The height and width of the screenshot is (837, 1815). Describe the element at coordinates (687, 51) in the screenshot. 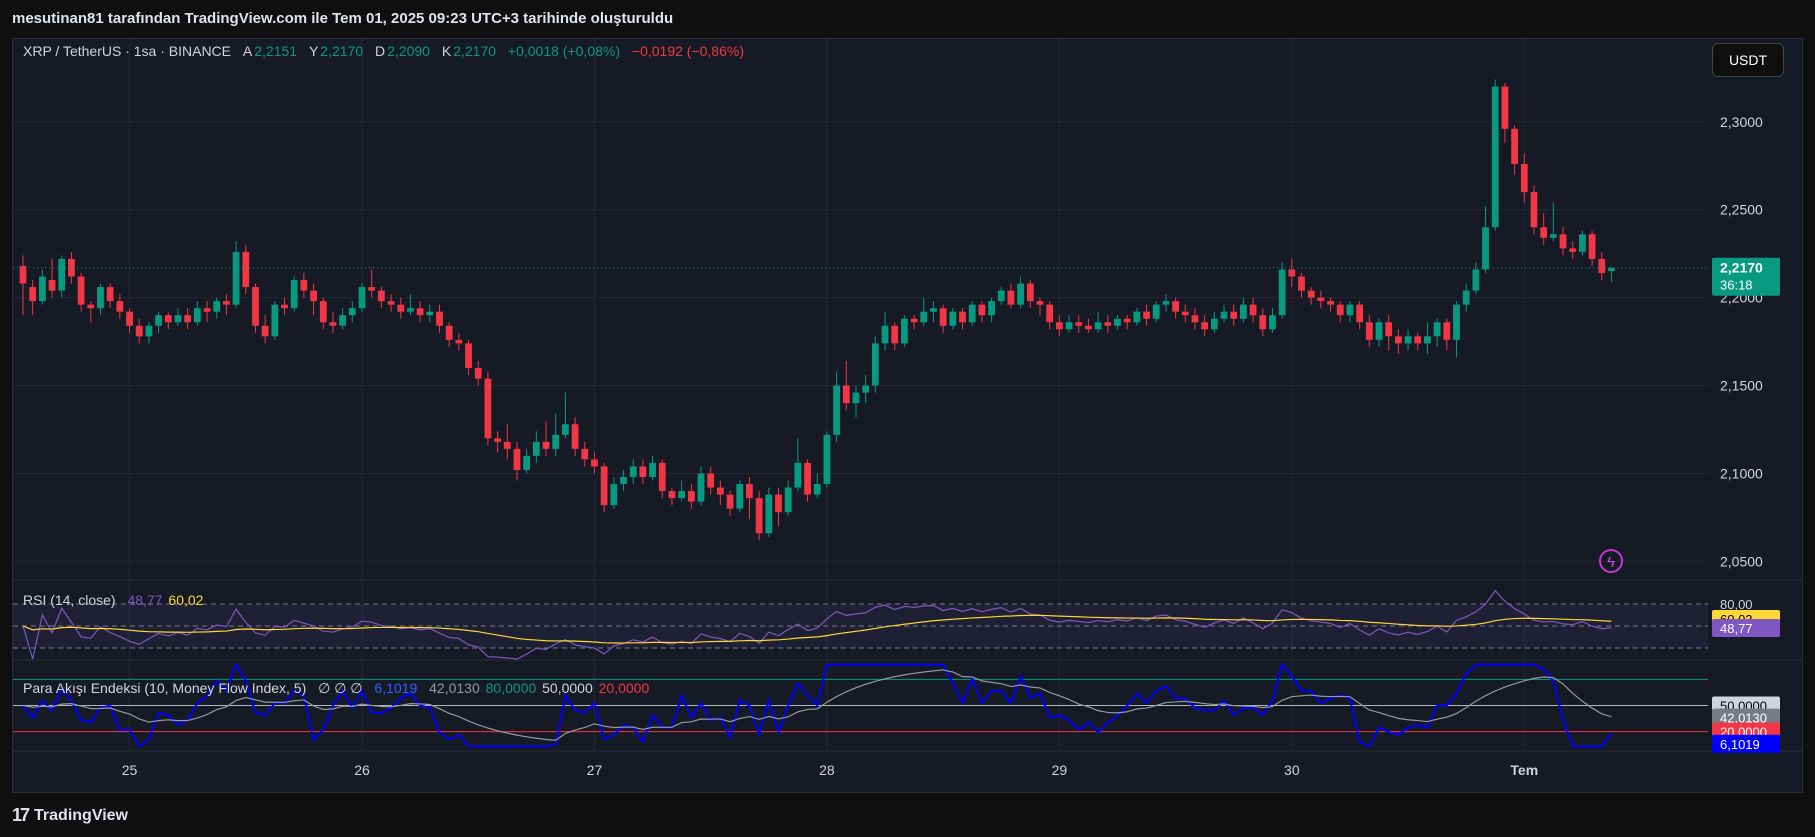

I see `day-change: −0,0192 (−0,86%)` at that location.